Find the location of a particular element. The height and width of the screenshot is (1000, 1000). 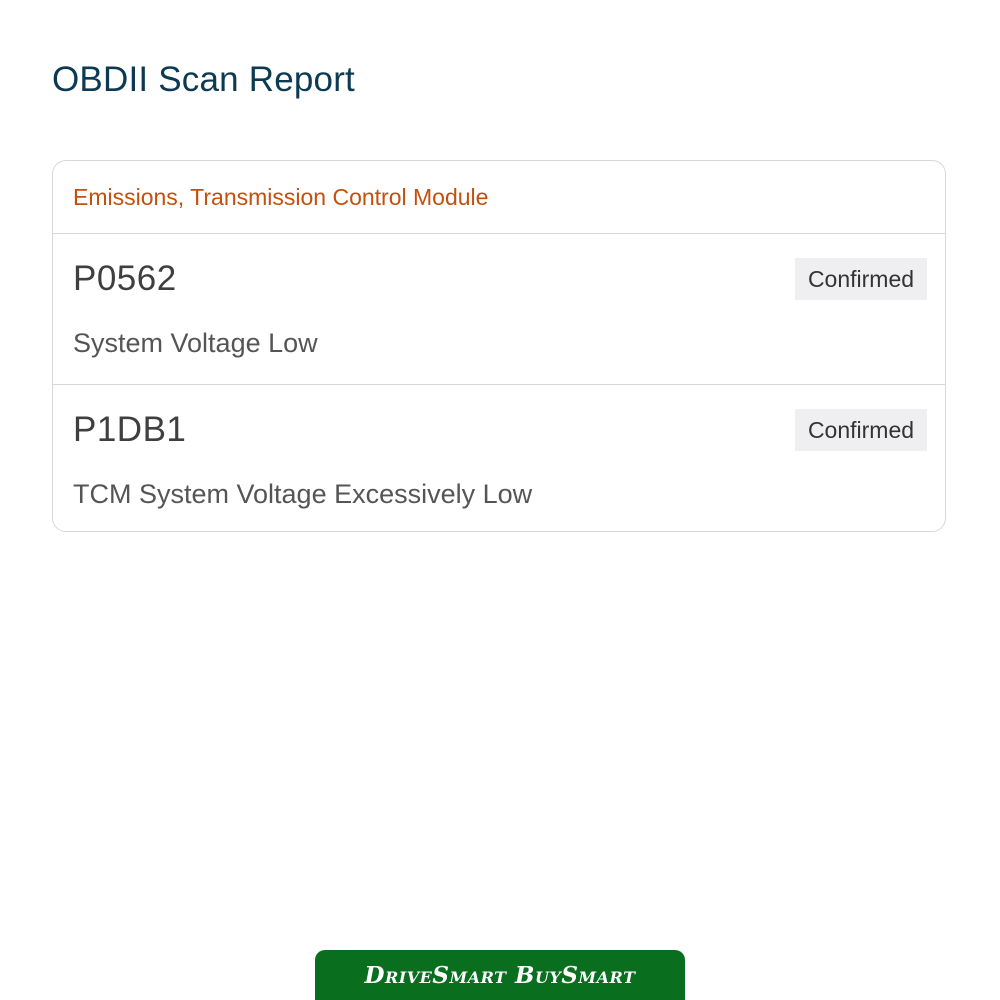

dtc-description: System Voltage Low is located at coordinates (195, 343).